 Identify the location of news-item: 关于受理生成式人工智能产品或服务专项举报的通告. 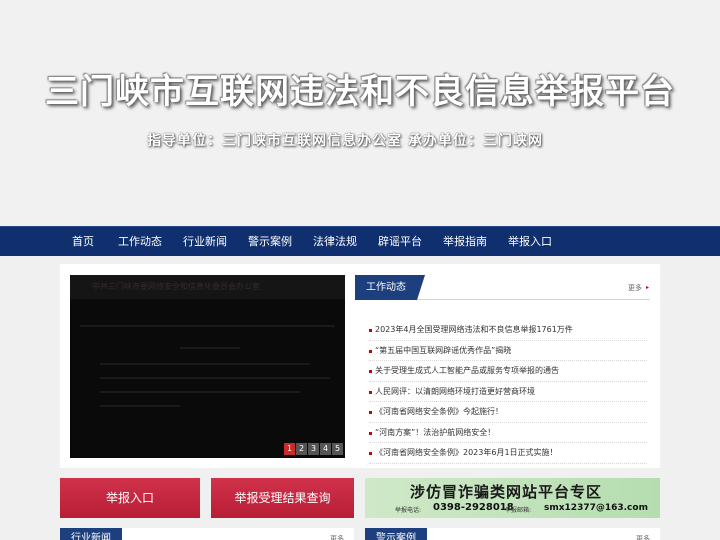
(508, 371).